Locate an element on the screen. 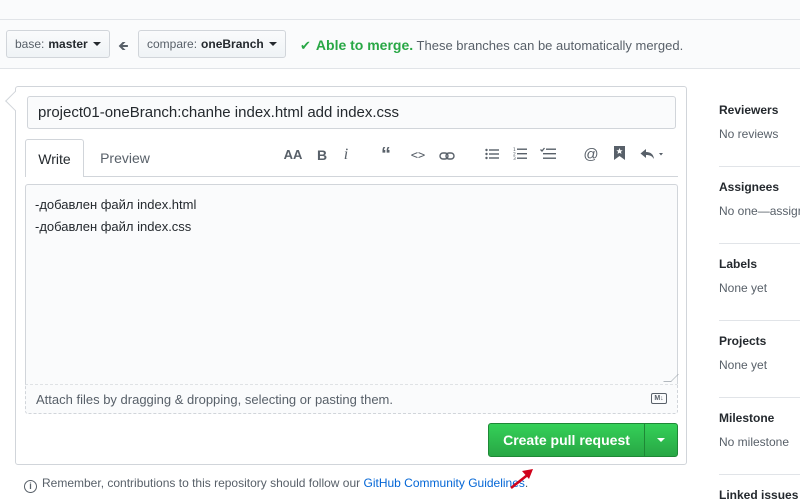 The height and width of the screenshot is (502, 800). sidebar-assignees: Assignees No one—assign yourself is located at coordinates (759, 199).